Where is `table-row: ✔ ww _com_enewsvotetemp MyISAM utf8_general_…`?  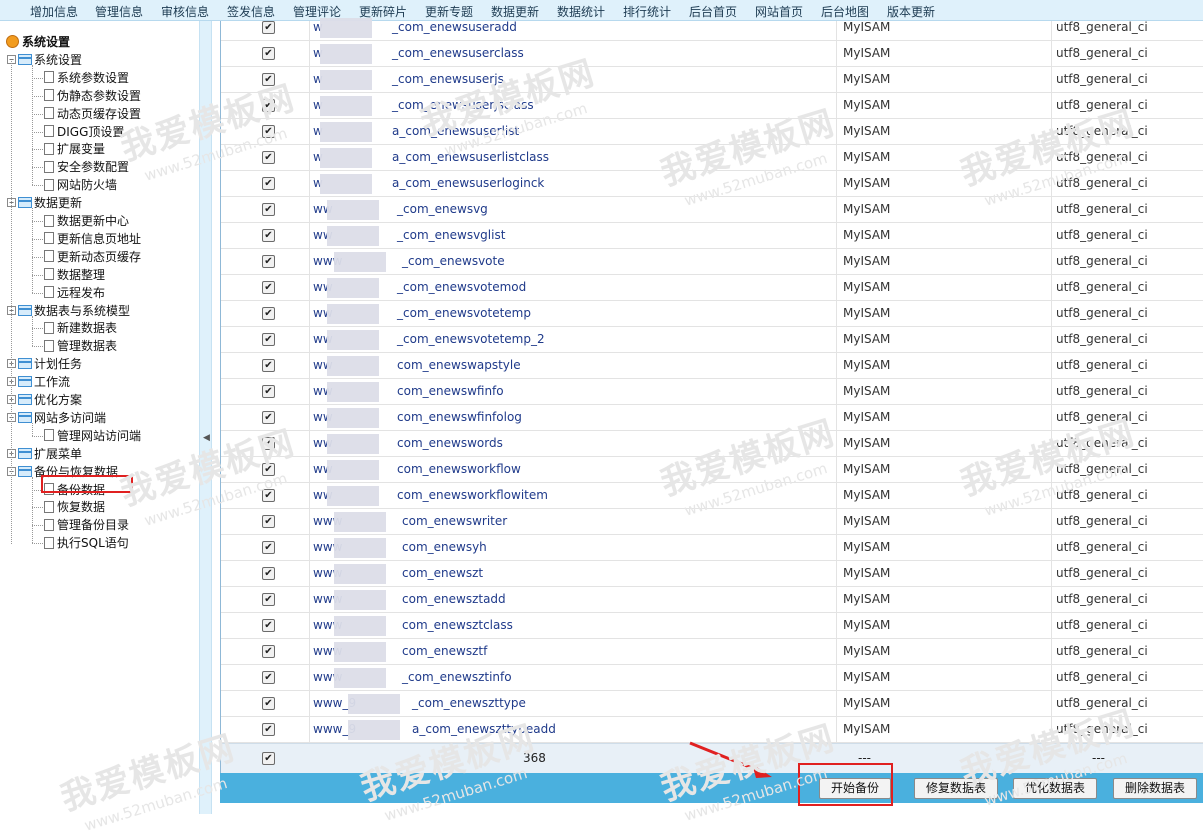 table-row: ✔ ww _com_enewsvotetemp MyISAM utf8_general_… is located at coordinates (712, 314).